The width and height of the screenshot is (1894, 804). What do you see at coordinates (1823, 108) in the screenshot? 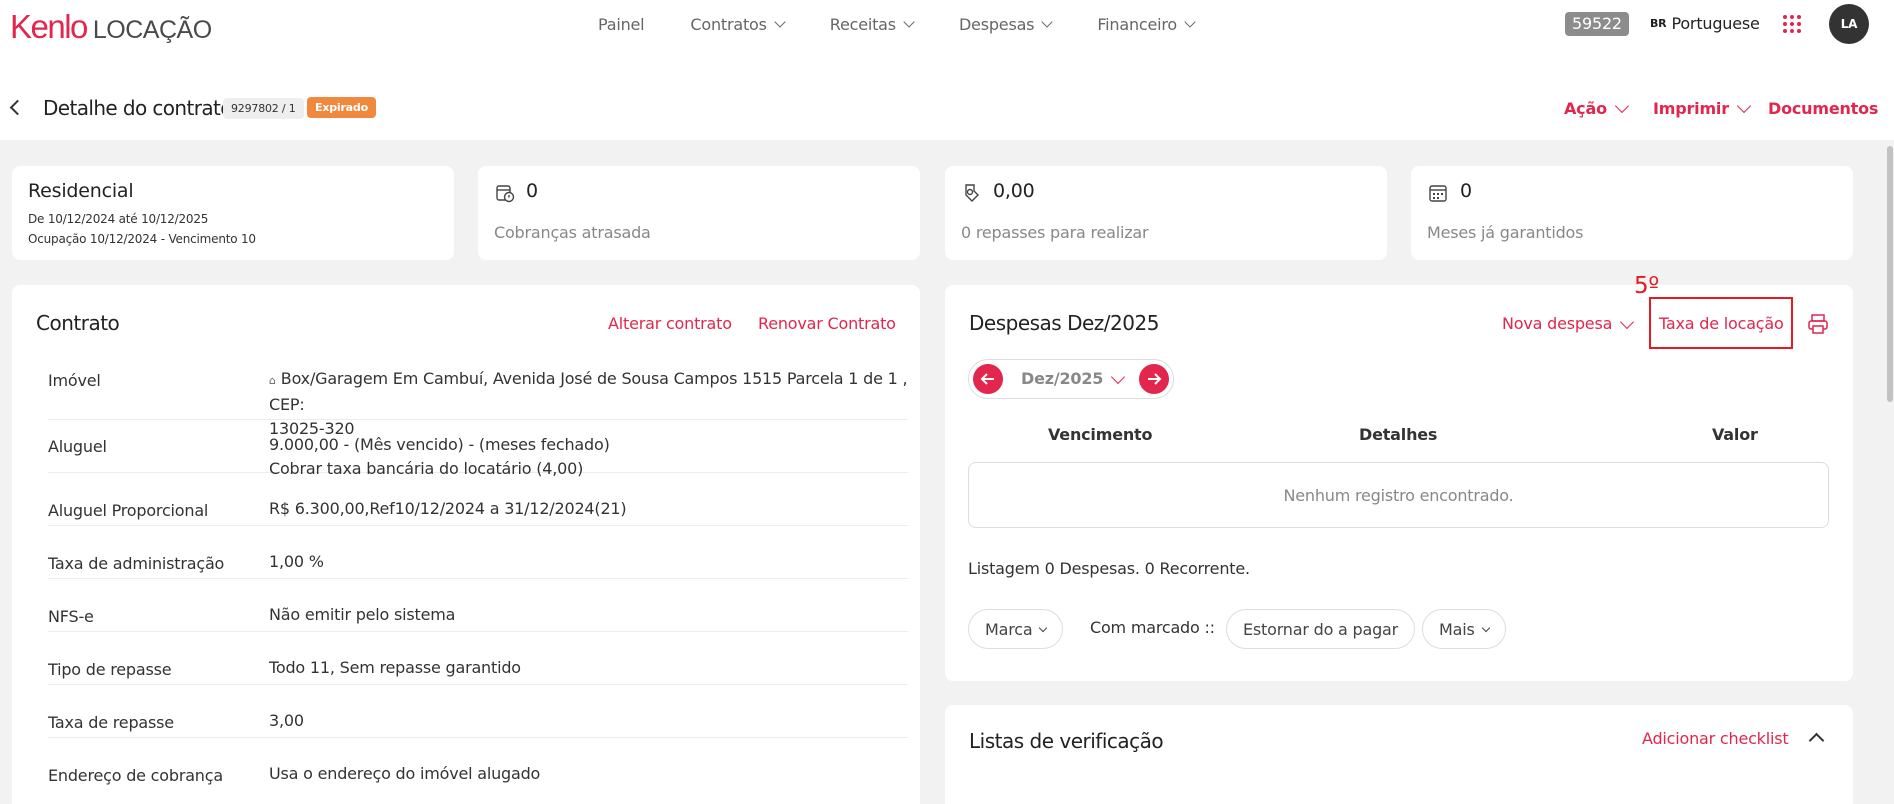
I see `documentos-link: Documentos` at bounding box center [1823, 108].